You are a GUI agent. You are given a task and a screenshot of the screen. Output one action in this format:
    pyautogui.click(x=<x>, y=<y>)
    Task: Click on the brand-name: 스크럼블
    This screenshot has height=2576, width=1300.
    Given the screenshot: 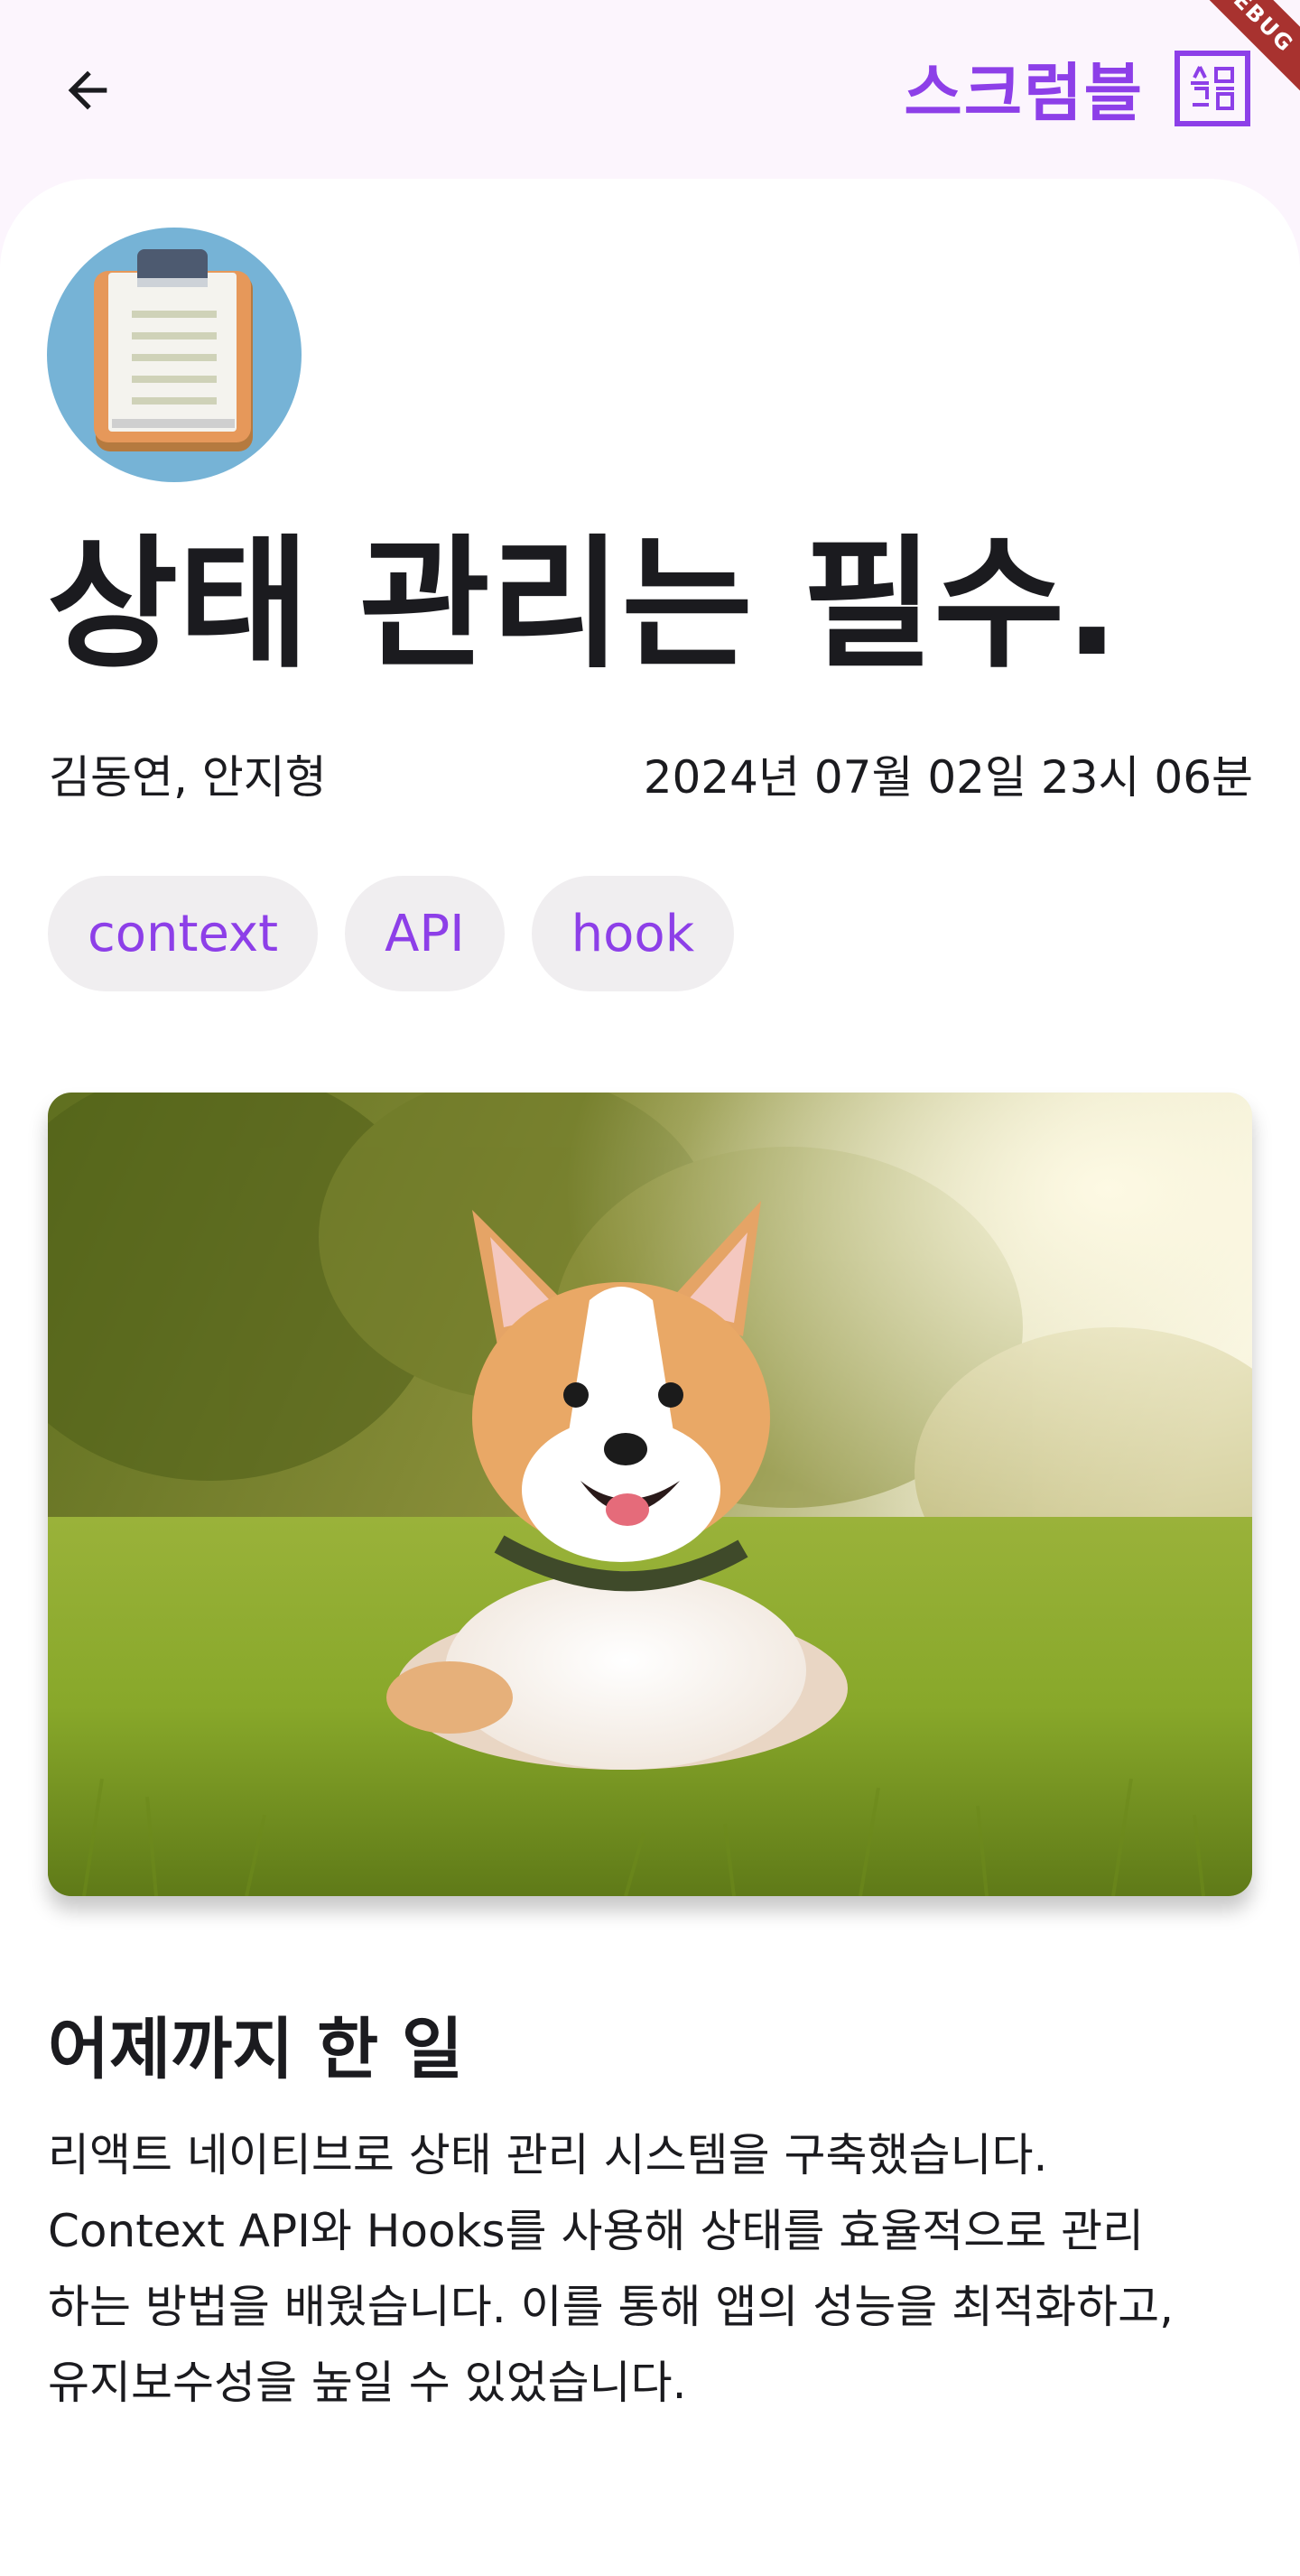 What is the action you would take?
    pyautogui.click(x=1024, y=93)
    